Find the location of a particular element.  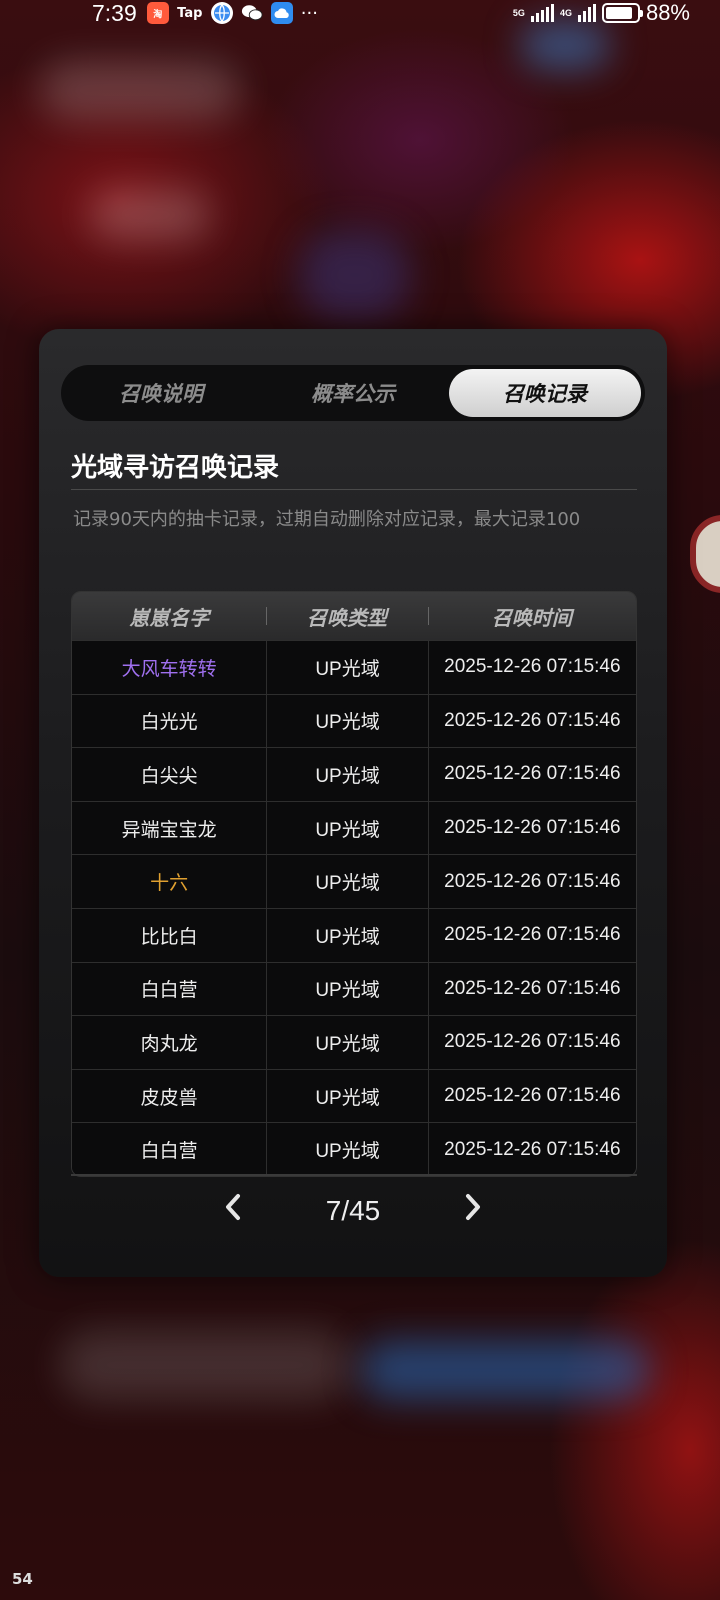

column-header-type: 召唤类型 is located at coordinates (346, 616).